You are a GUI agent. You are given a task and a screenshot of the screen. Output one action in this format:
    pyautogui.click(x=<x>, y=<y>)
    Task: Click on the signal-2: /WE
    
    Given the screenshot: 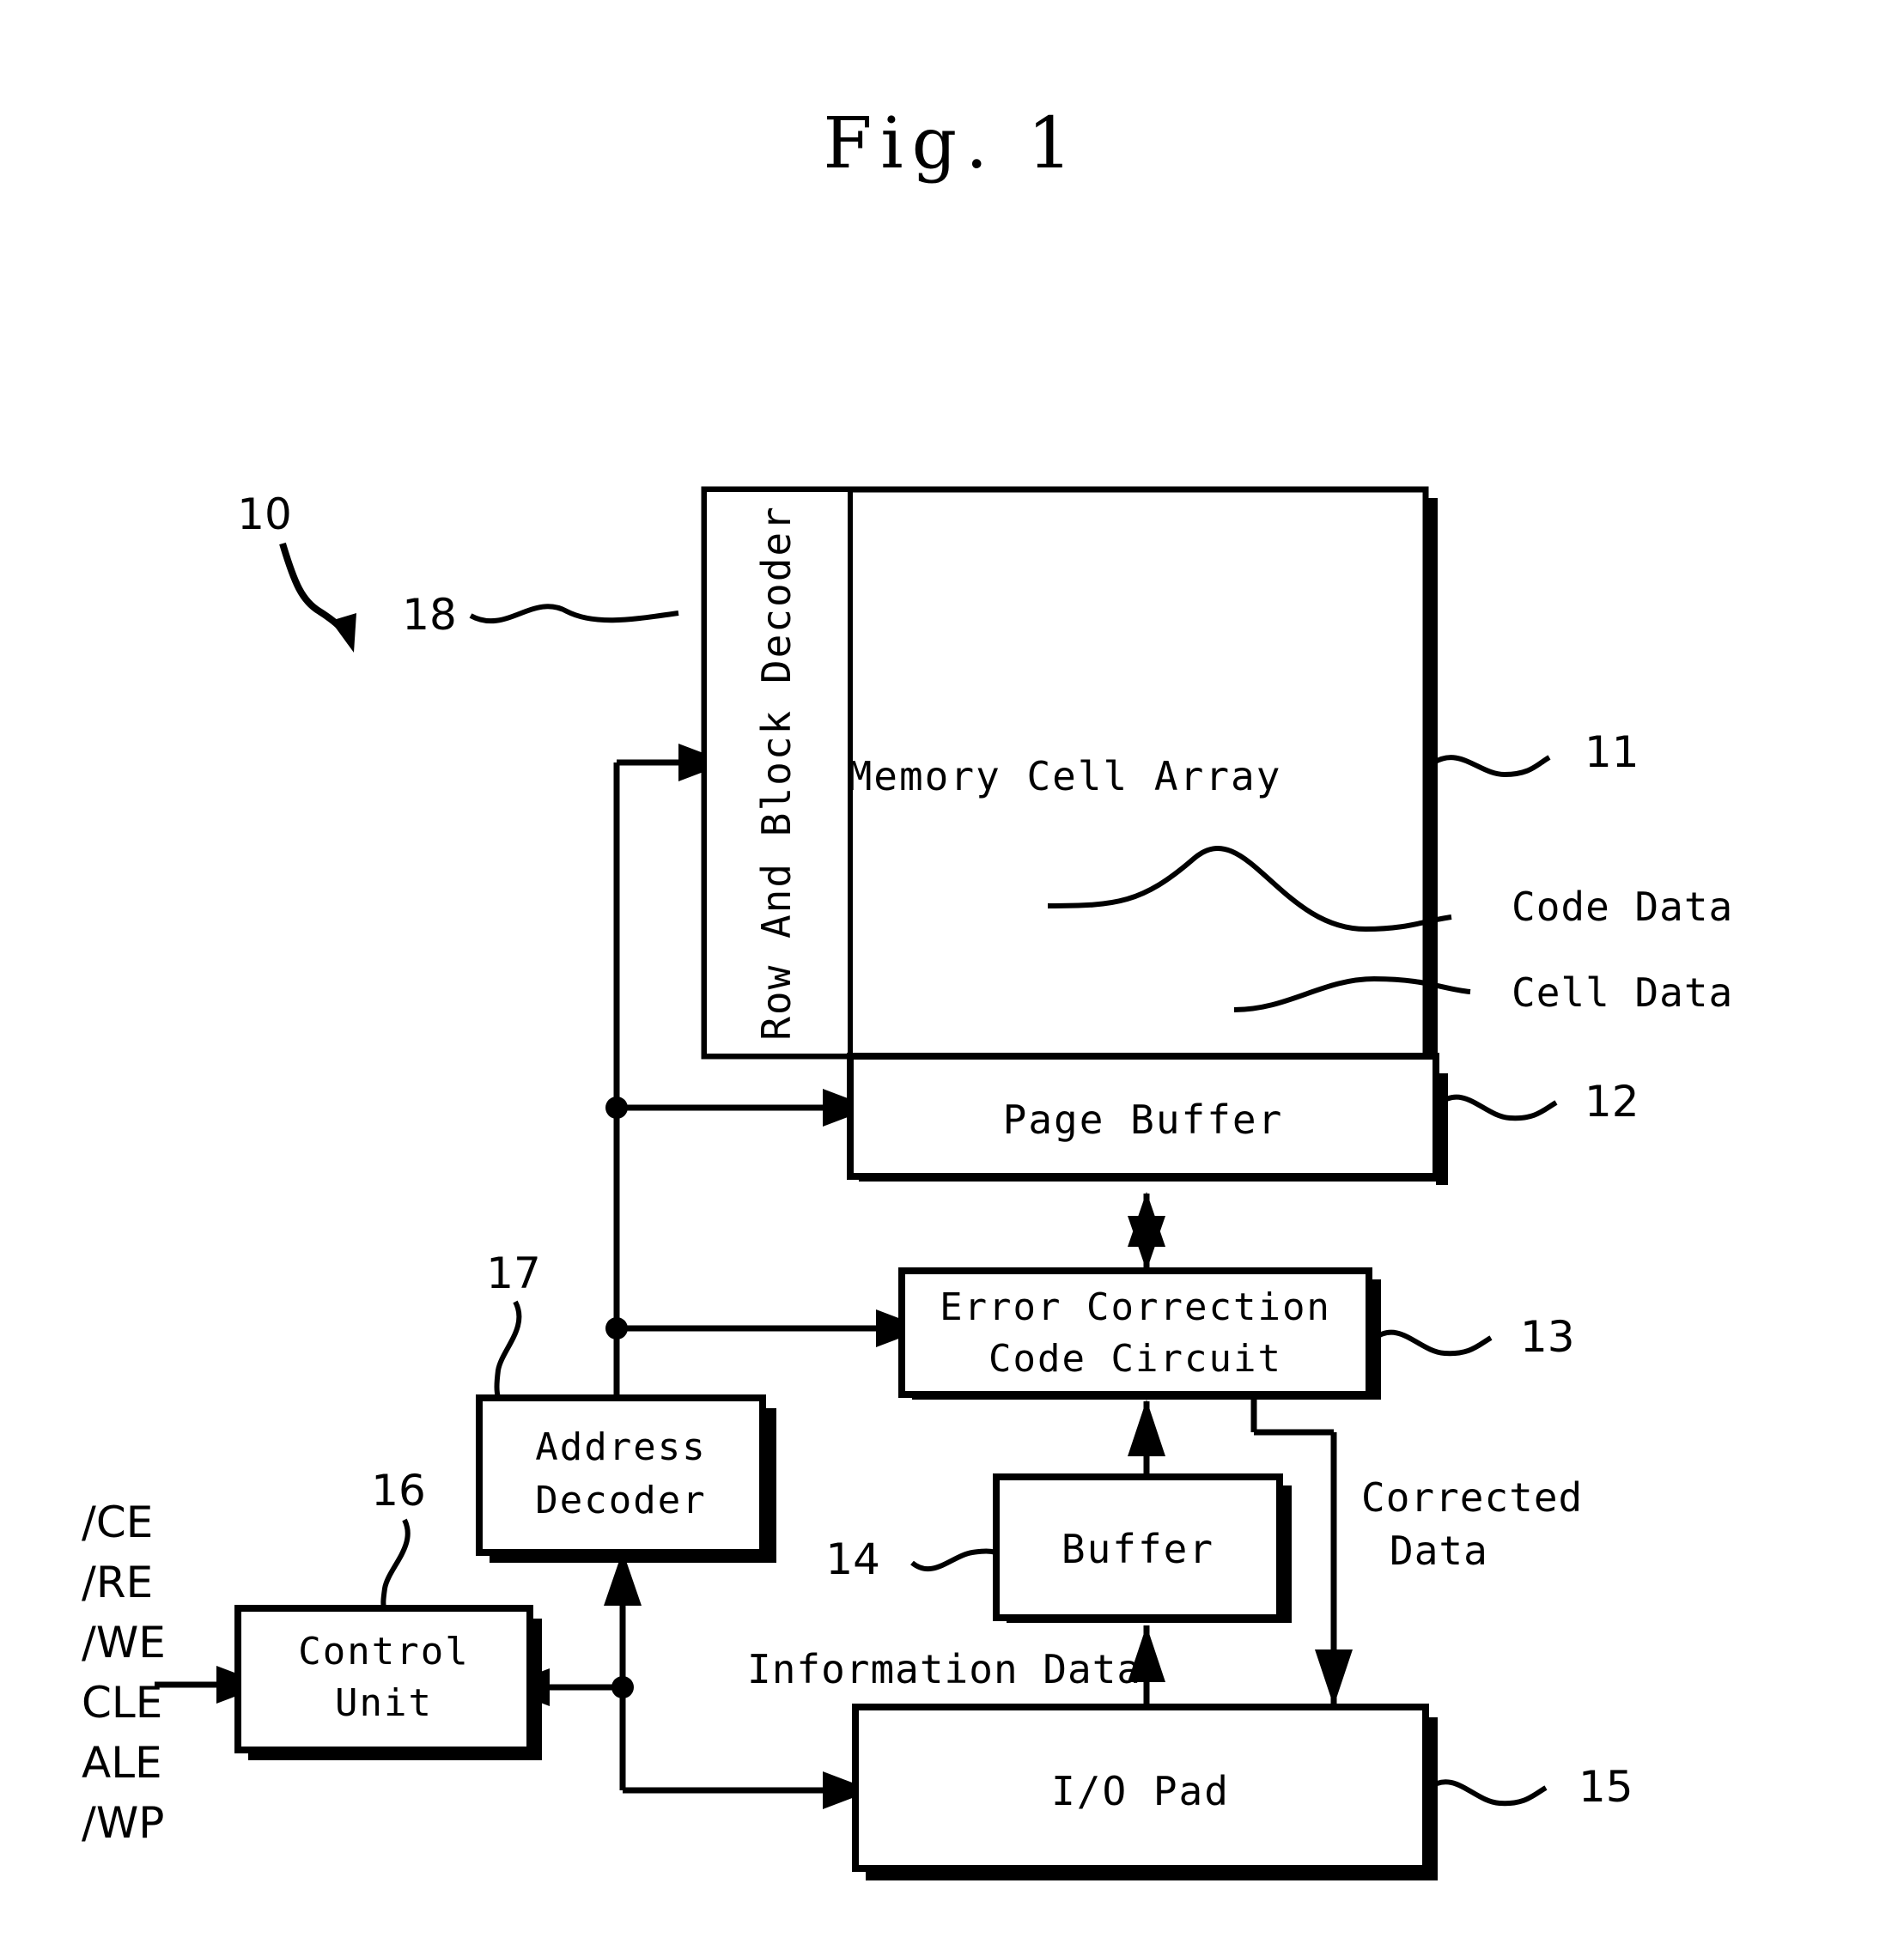 What is the action you would take?
    pyautogui.click(x=124, y=1643)
    